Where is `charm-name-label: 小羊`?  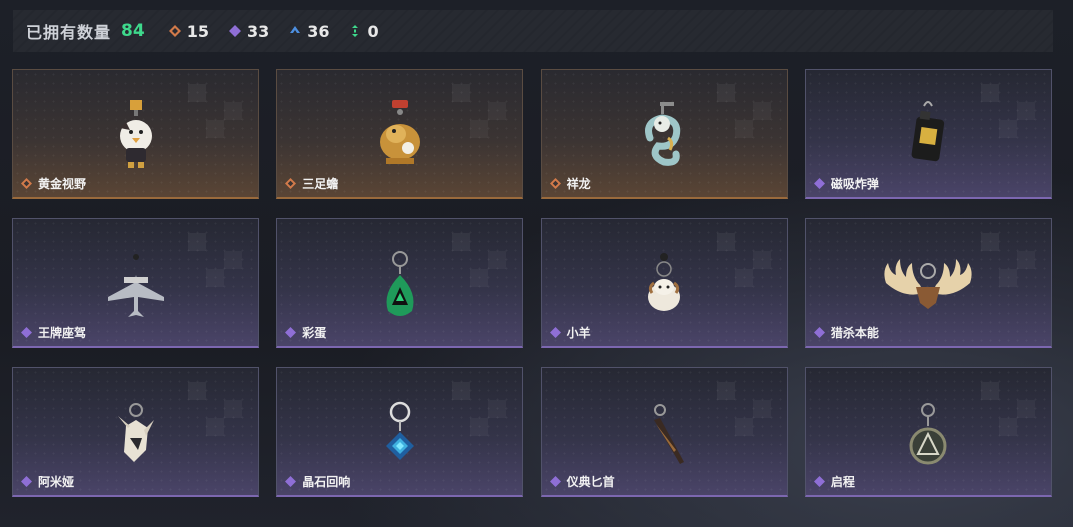 charm-name-label: 小羊 is located at coordinates (578, 333).